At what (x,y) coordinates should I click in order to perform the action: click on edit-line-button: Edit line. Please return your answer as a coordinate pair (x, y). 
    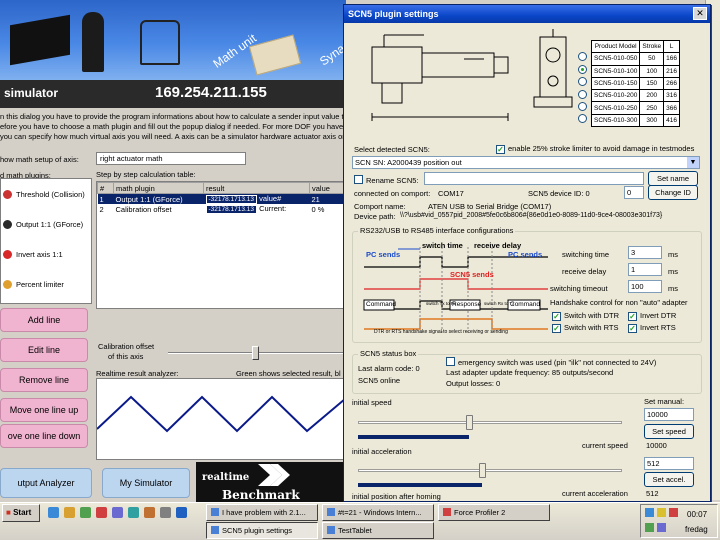
    Looking at the image, I should click on (44, 350).